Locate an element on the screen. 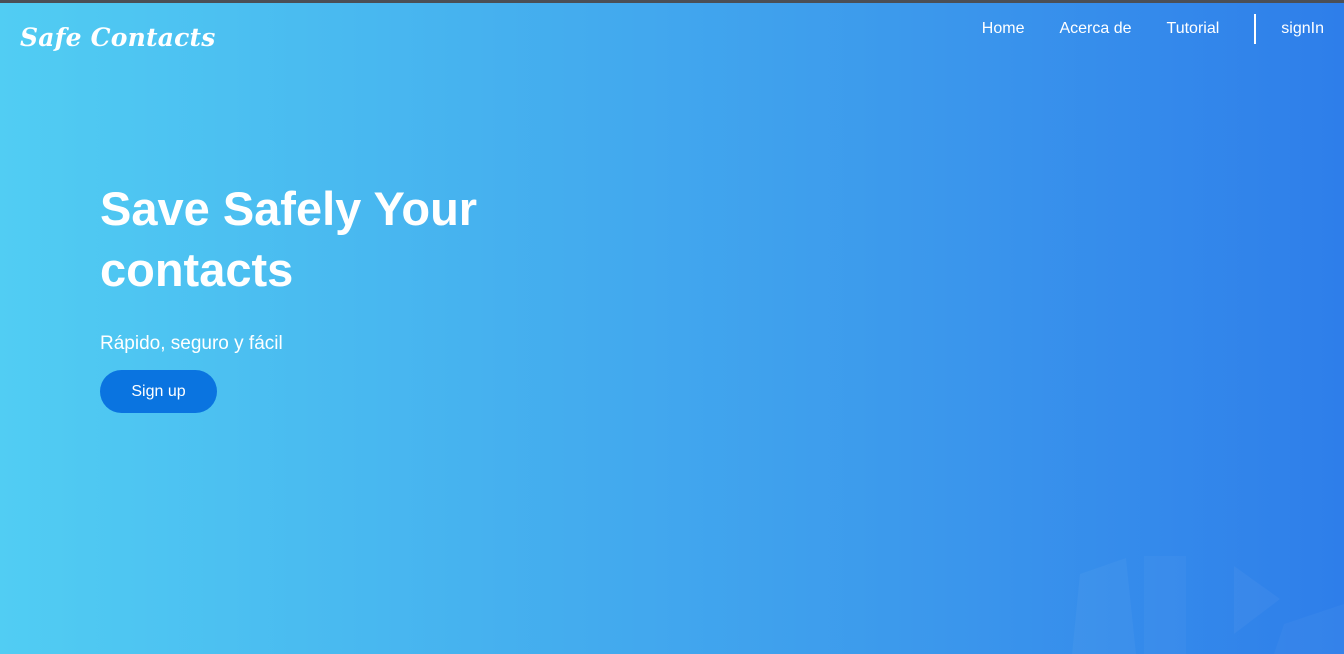 This screenshot has height=654, width=1344. nav-link-home: Home is located at coordinates (1003, 29).